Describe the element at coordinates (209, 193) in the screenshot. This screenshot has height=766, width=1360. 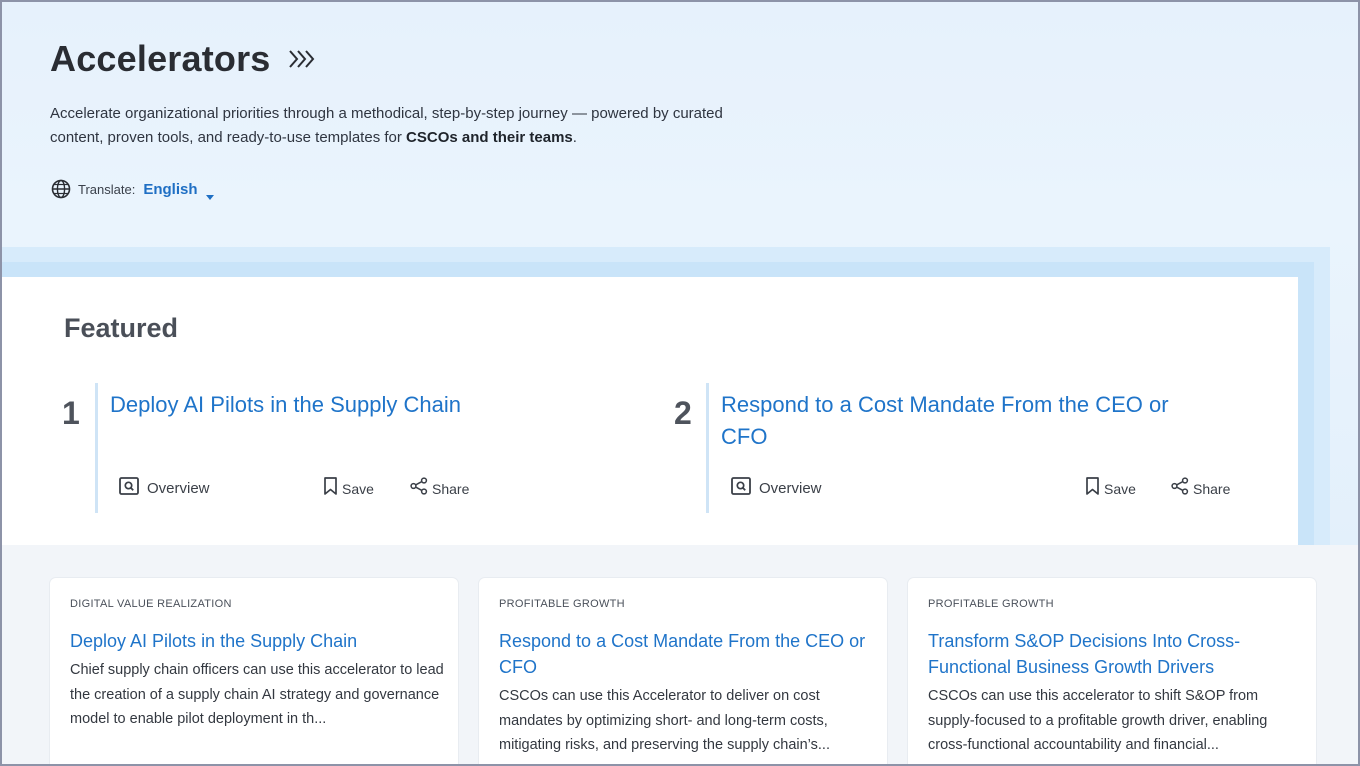
I see `caret-down-icon` at that location.